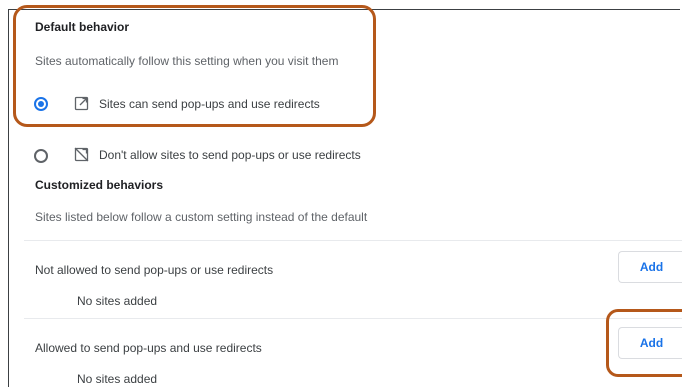 Image resolution: width=682 pixels, height=387 pixels. I want to click on add-allowed-button: Add, so click(650, 343).